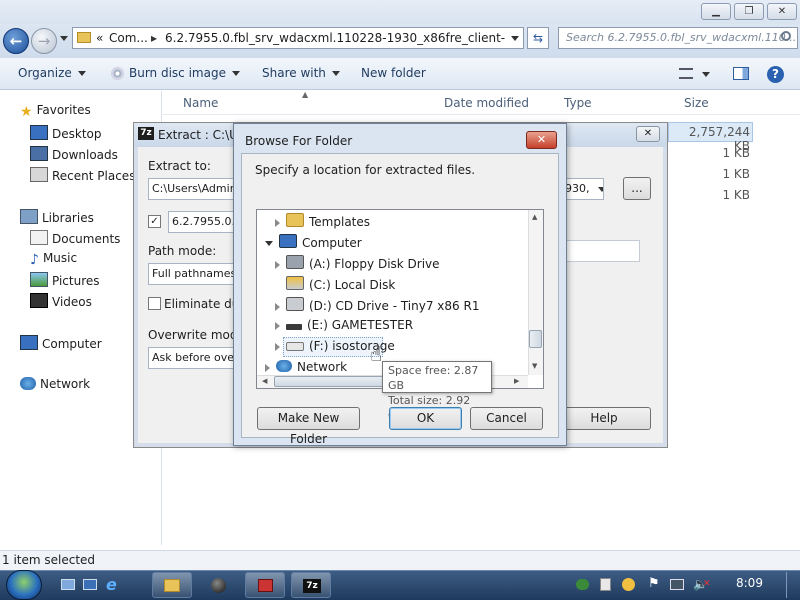  What do you see at coordinates (29, 216) in the screenshot?
I see `libraries-icon` at bounding box center [29, 216].